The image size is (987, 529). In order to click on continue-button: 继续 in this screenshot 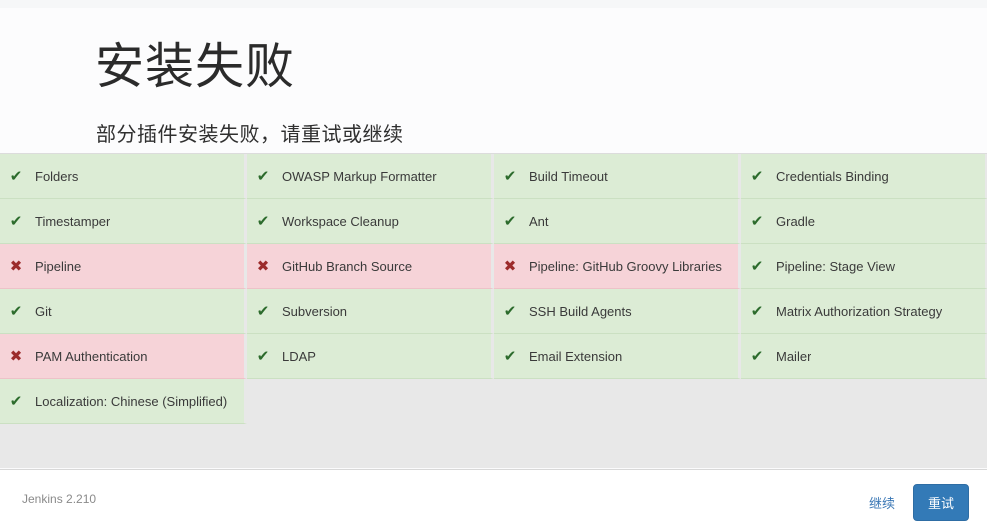, I will do `click(882, 502)`.